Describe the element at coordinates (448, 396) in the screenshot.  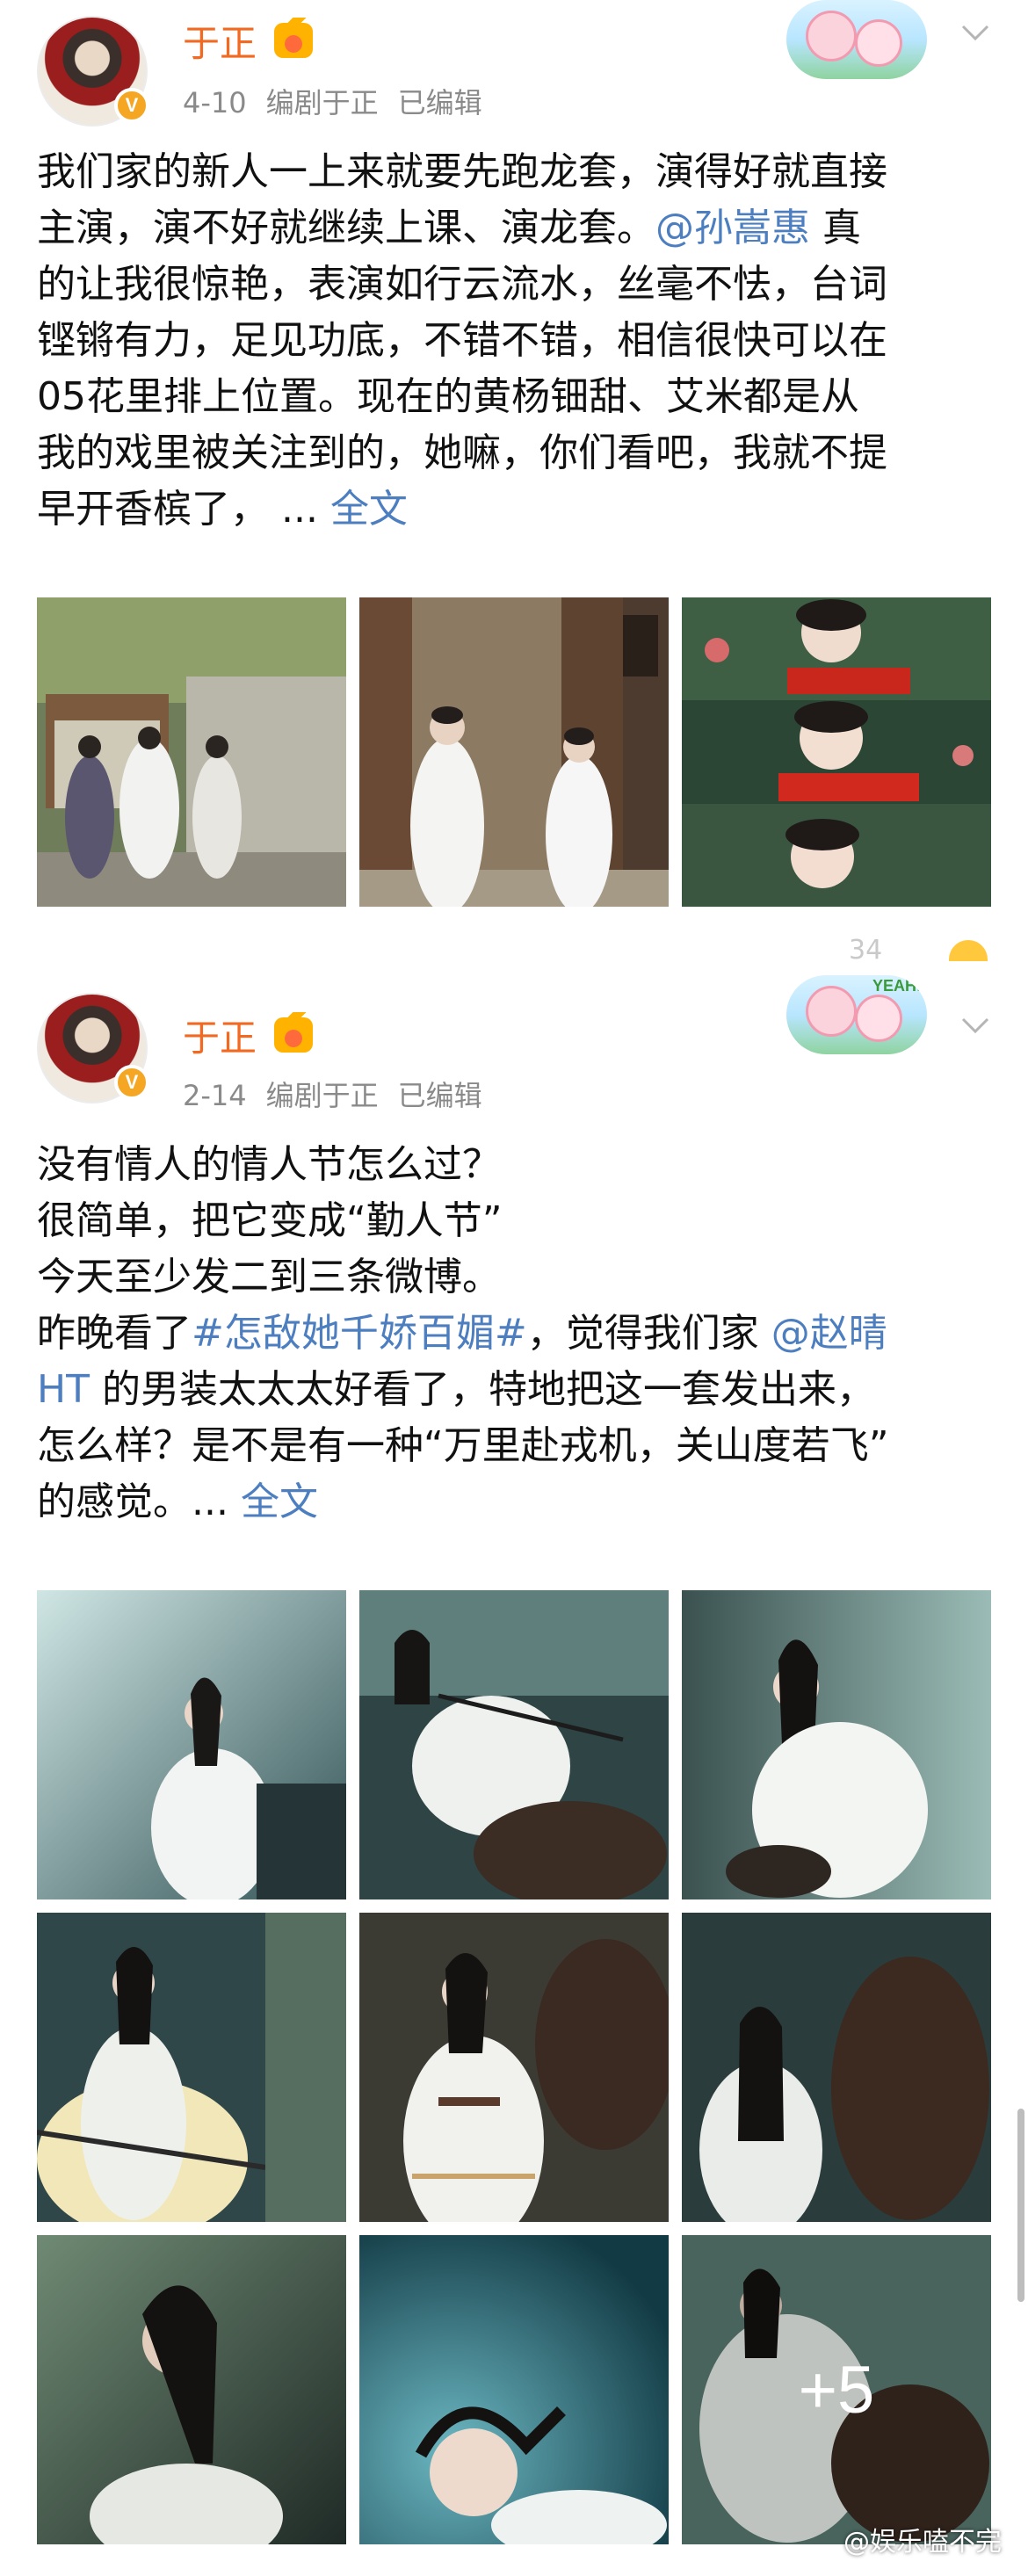
I see `text-line: 05花里排上位置。现在的黄杨钿甜、艾米都是从` at that location.